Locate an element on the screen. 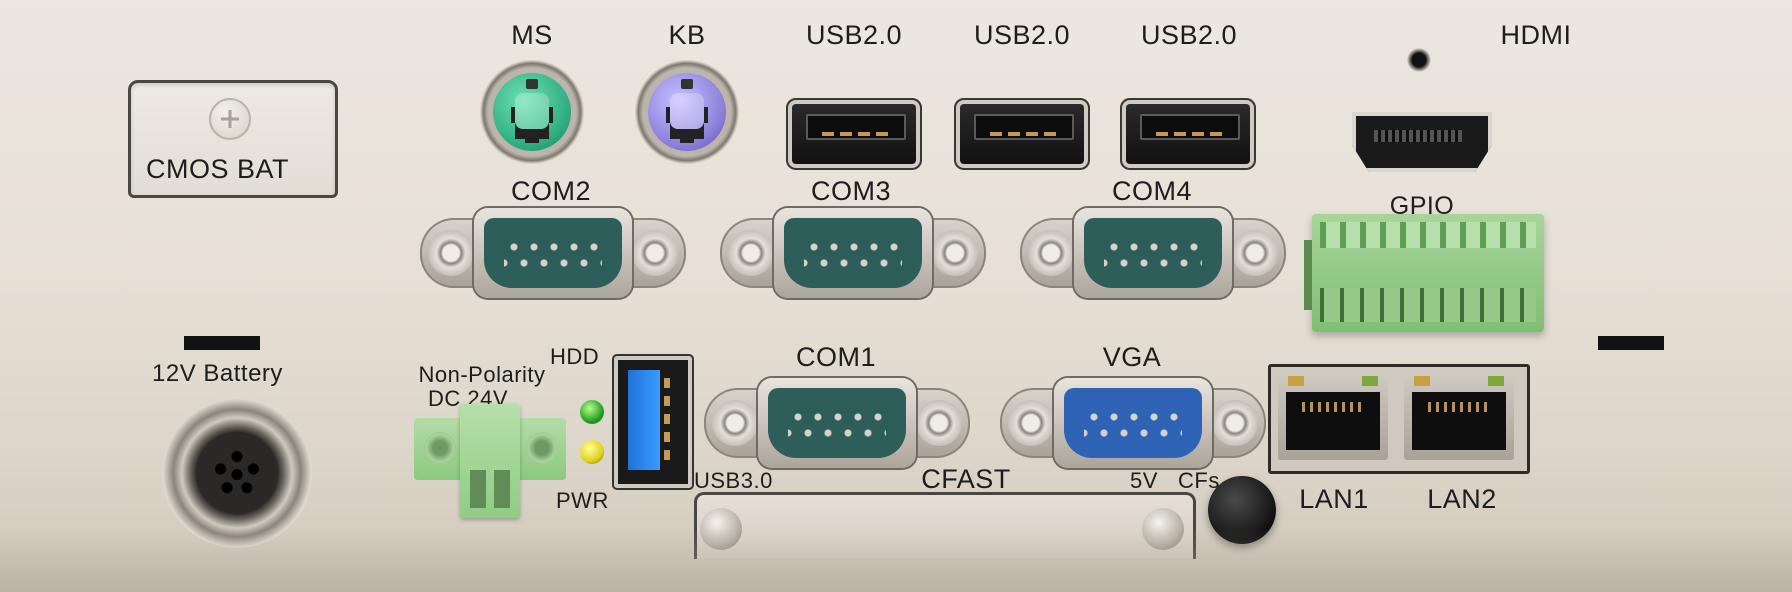  usb2-label-2: USB2.0 is located at coordinates (1022, 35).